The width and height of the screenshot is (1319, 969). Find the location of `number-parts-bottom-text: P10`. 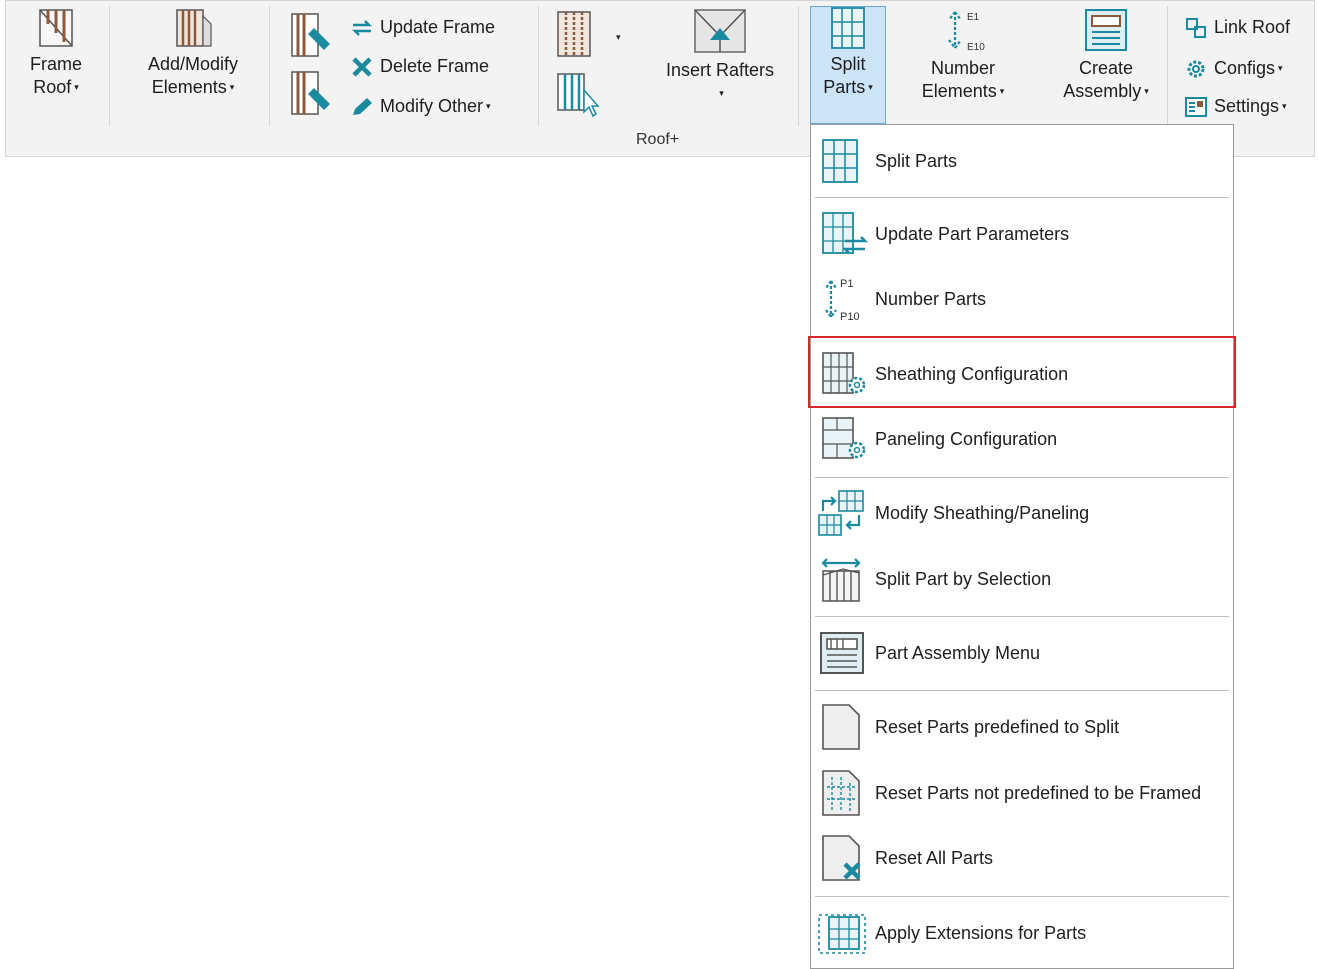

number-parts-bottom-text: P10 is located at coordinates (850, 317).